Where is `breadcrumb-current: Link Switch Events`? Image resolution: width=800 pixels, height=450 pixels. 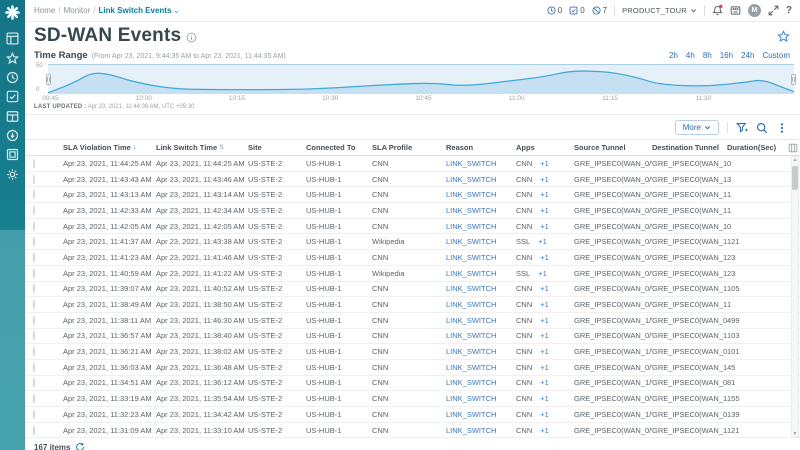 breadcrumb-current: Link Switch Events is located at coordinates (135, 10).